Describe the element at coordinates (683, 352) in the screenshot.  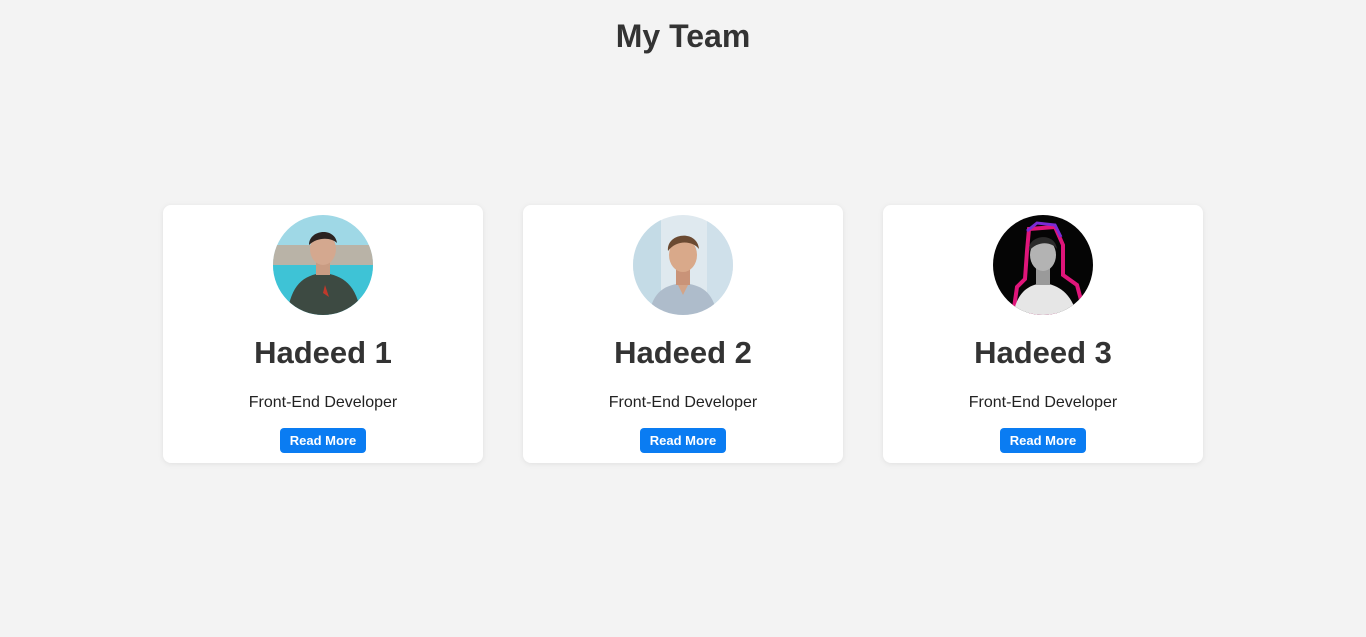
I see `member-name: Hadeed 2` at that location.